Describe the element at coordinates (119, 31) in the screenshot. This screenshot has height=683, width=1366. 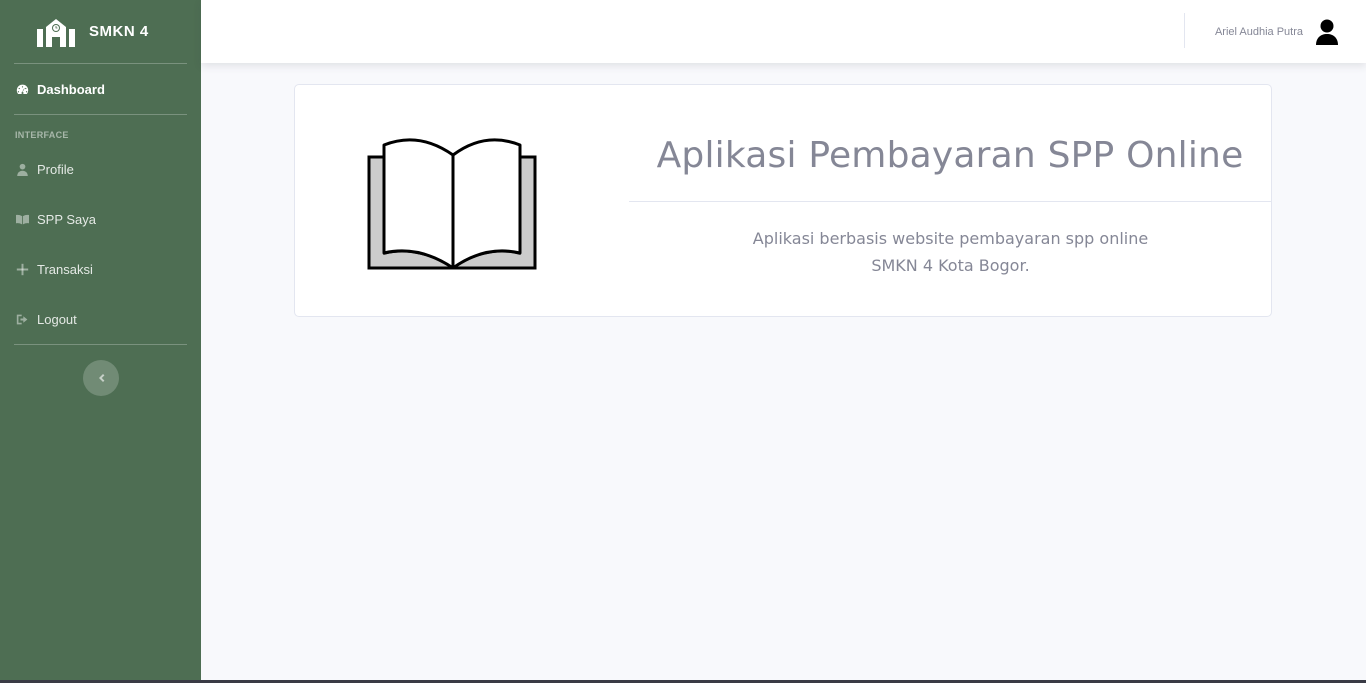
I see `brand-name: SMKN 4` at that location.